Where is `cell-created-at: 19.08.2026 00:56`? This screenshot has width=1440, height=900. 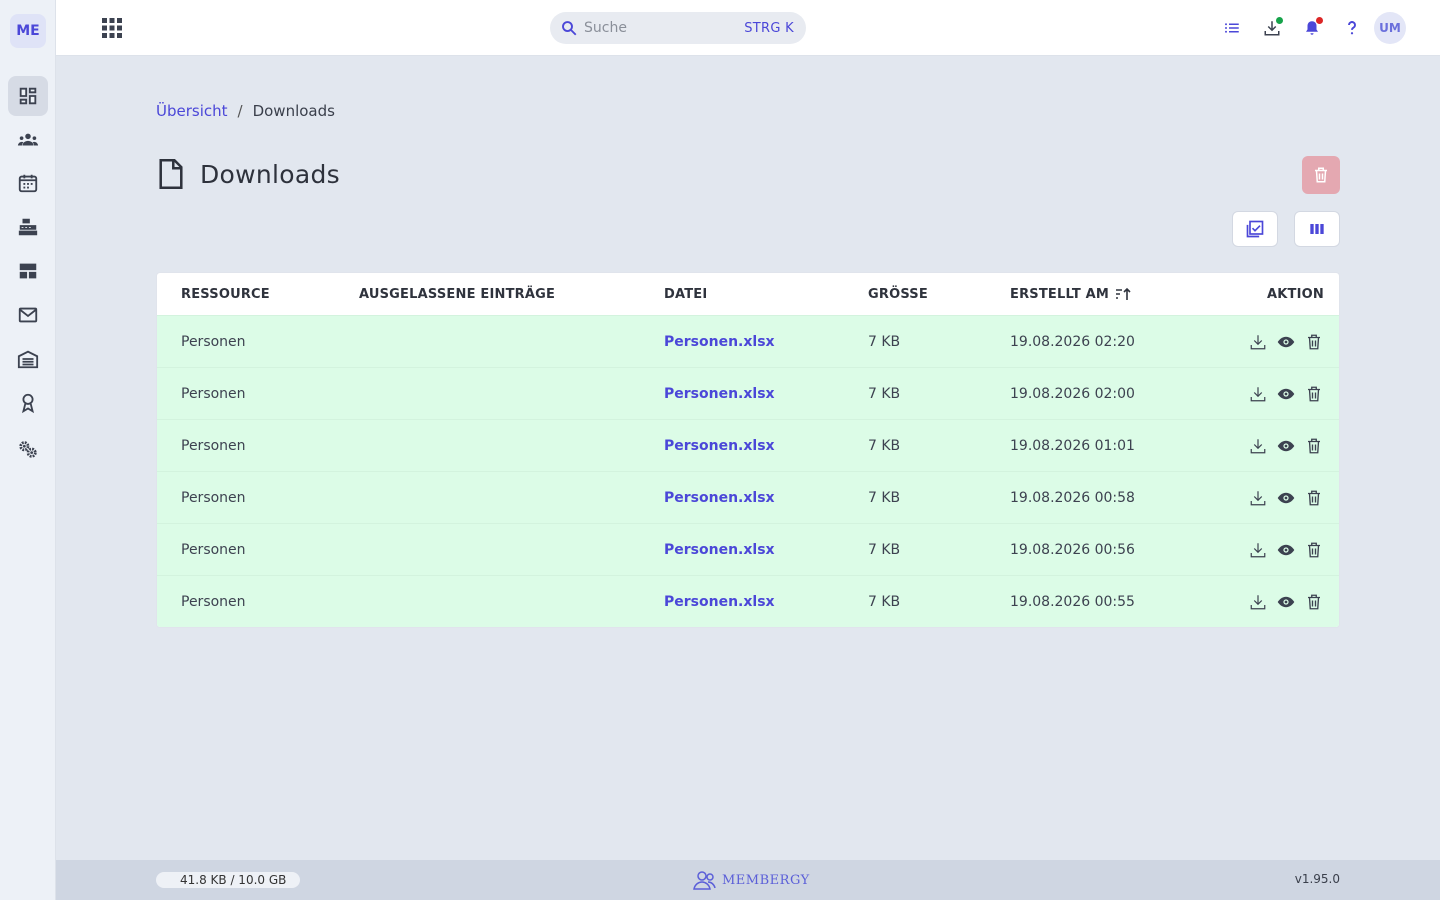
cell-created-at: 19.08.2026 00:56 is located at coordinates (1072, 549).